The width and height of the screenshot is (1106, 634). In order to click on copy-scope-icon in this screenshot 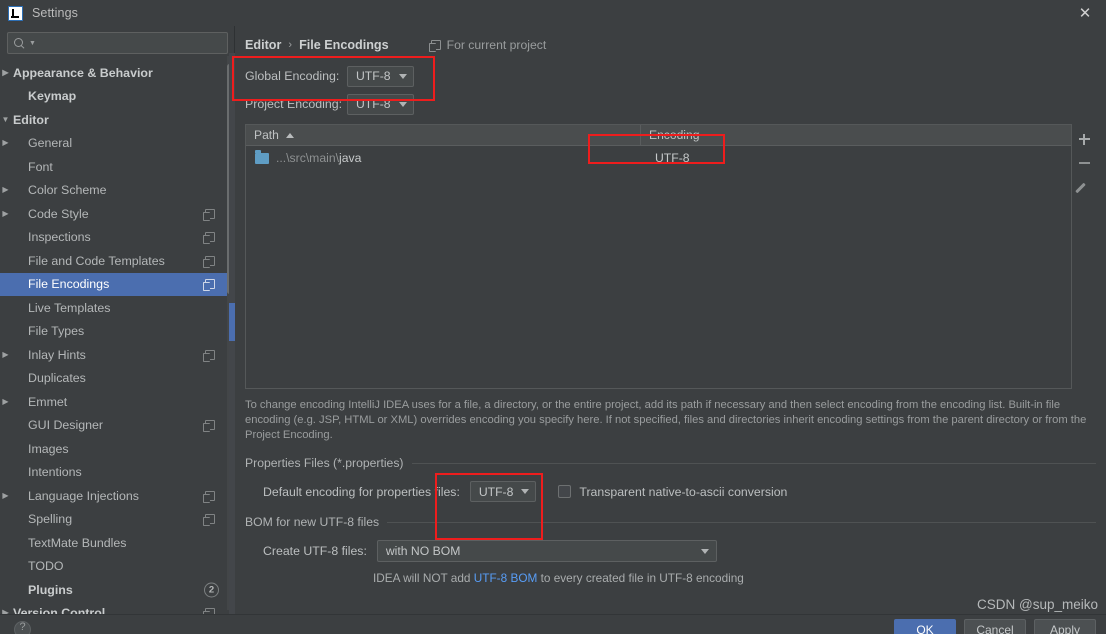, I will do `click(209, 496)`.